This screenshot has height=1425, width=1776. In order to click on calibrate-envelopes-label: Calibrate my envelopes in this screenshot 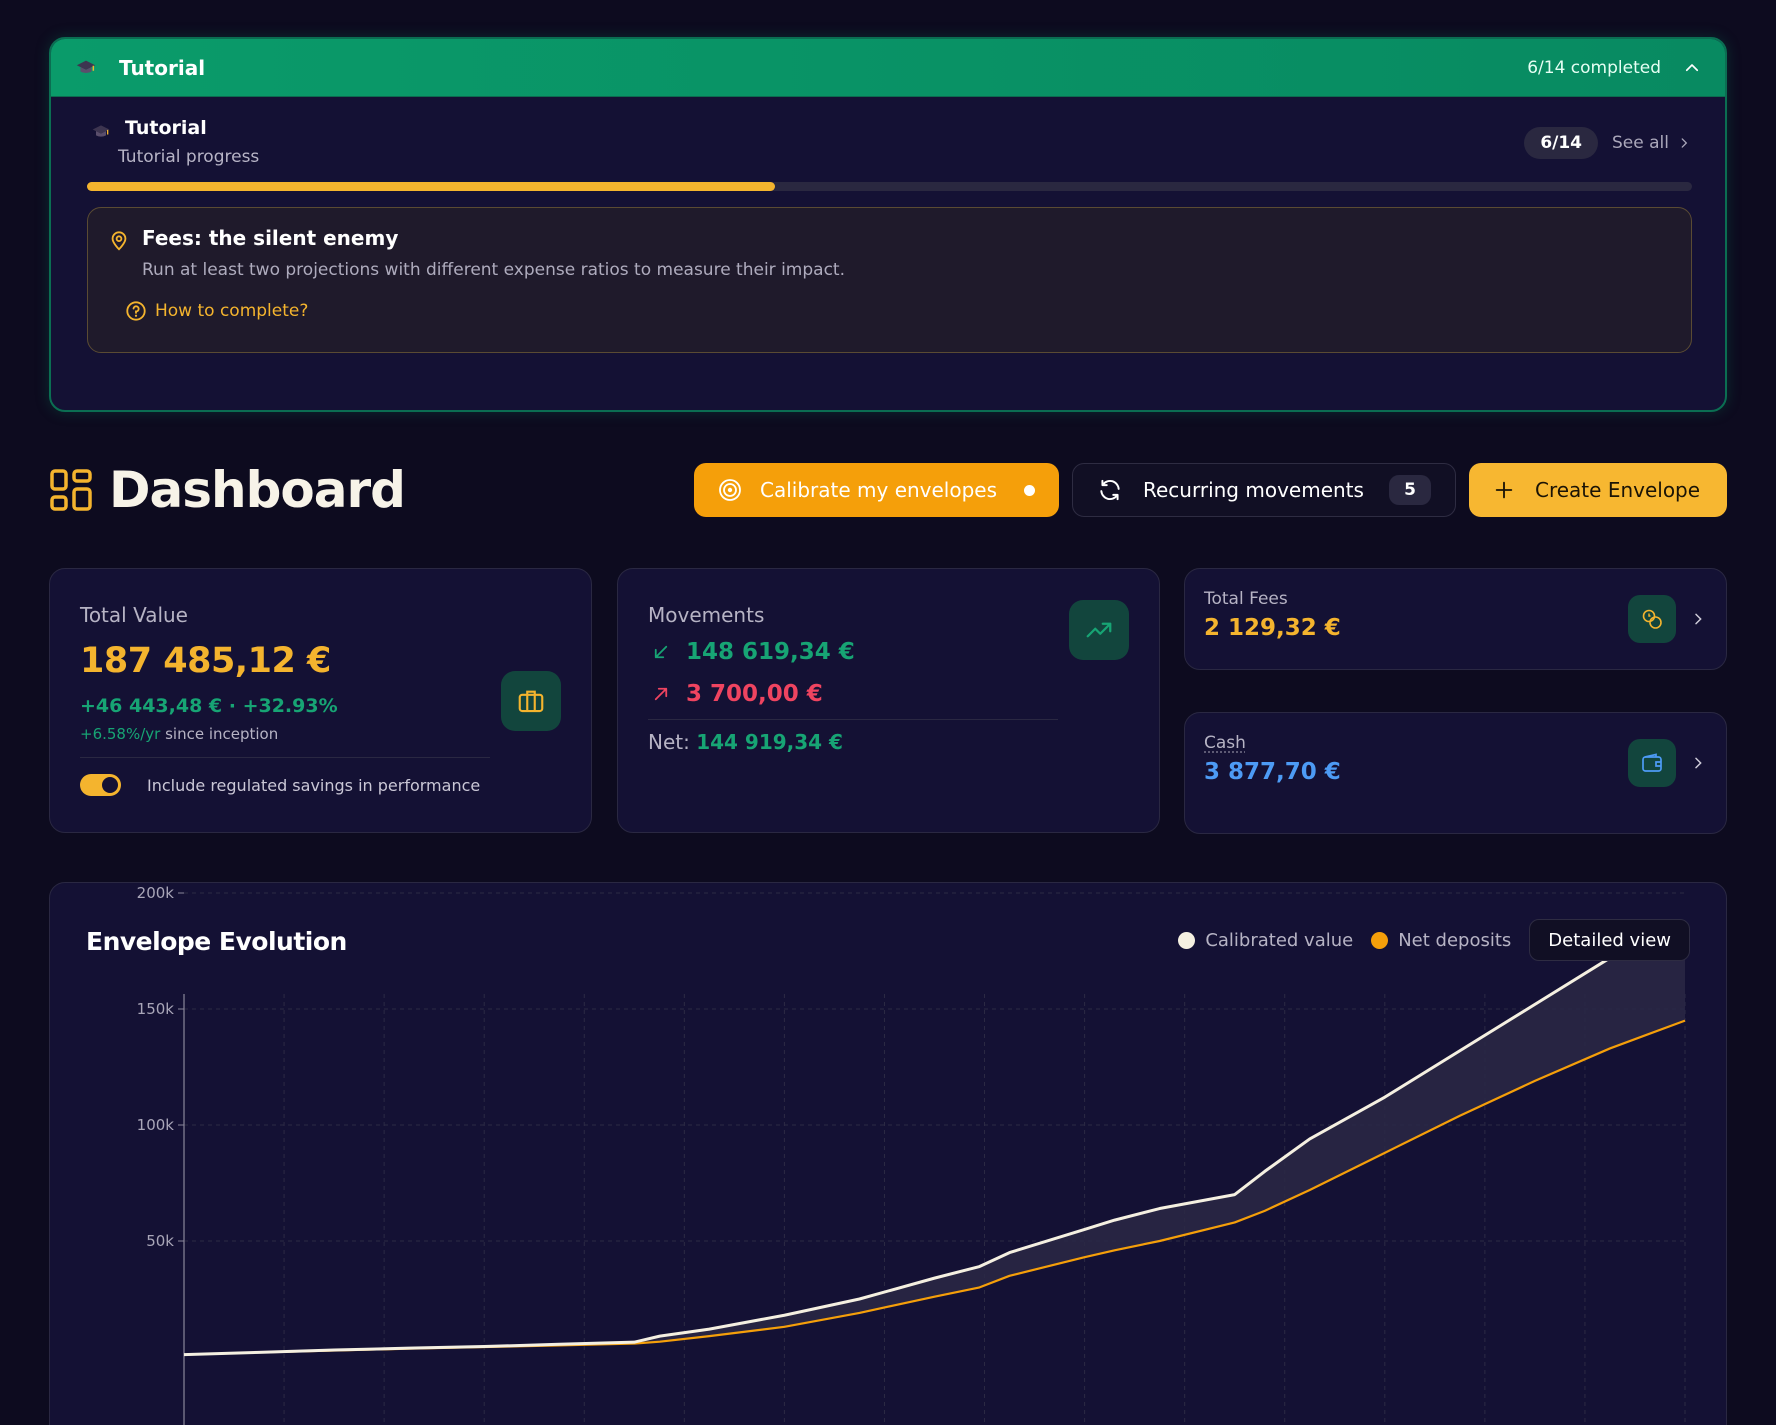, I will do `click(878, 490)`.